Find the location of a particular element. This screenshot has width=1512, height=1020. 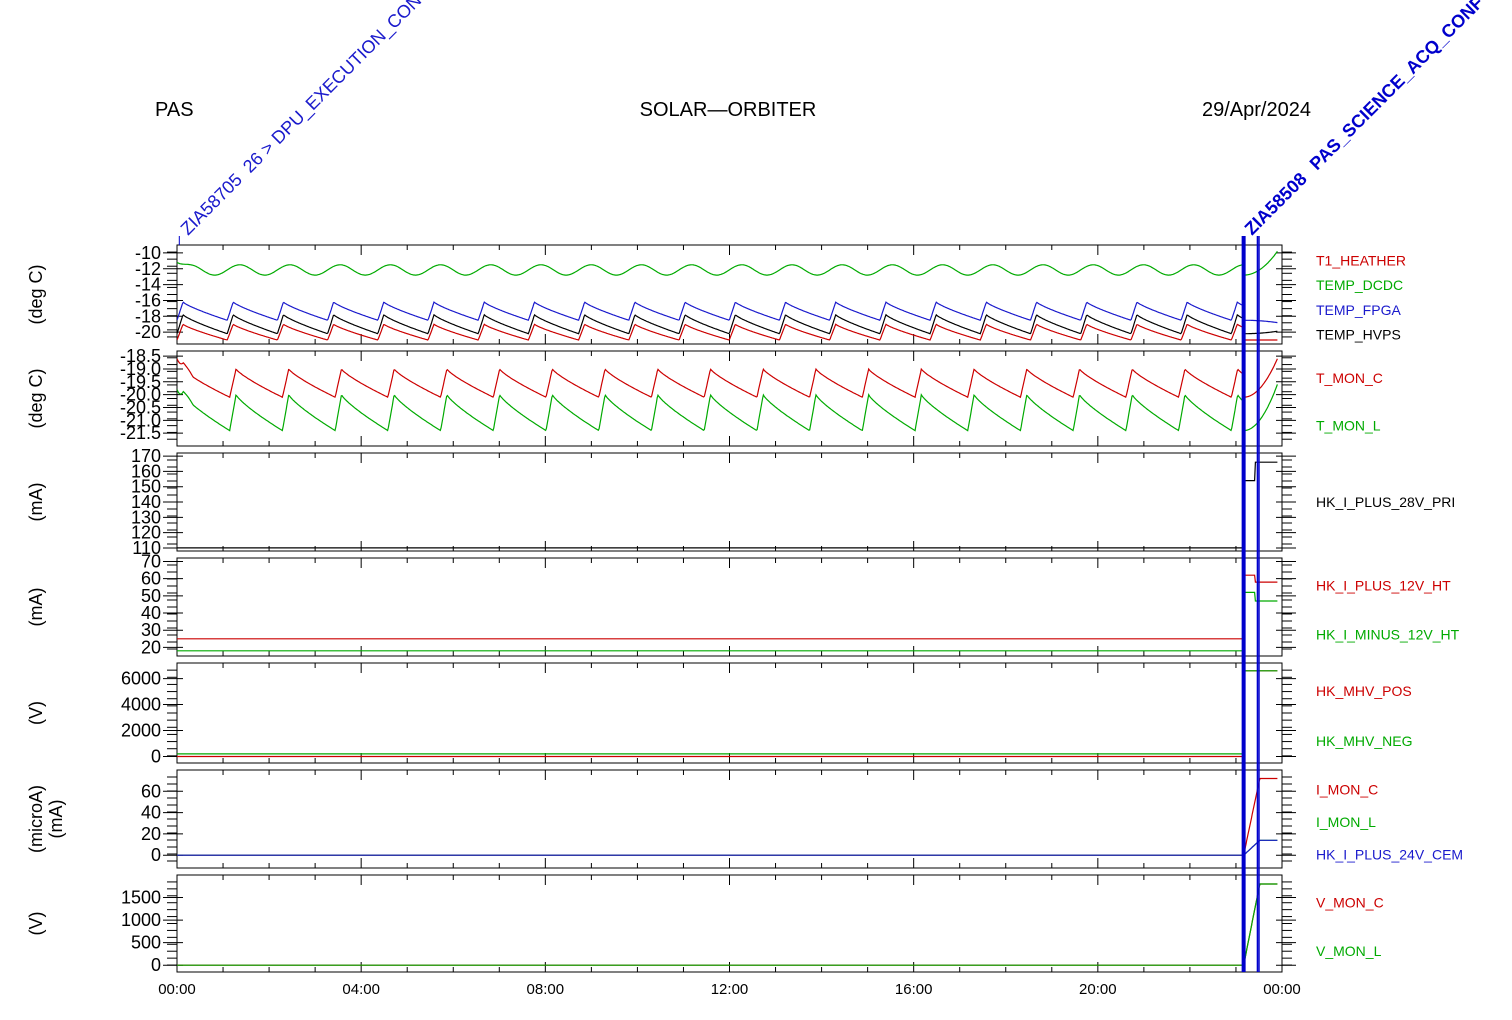

x-tick-label: 16:00 is located at coordinates (914, 989).